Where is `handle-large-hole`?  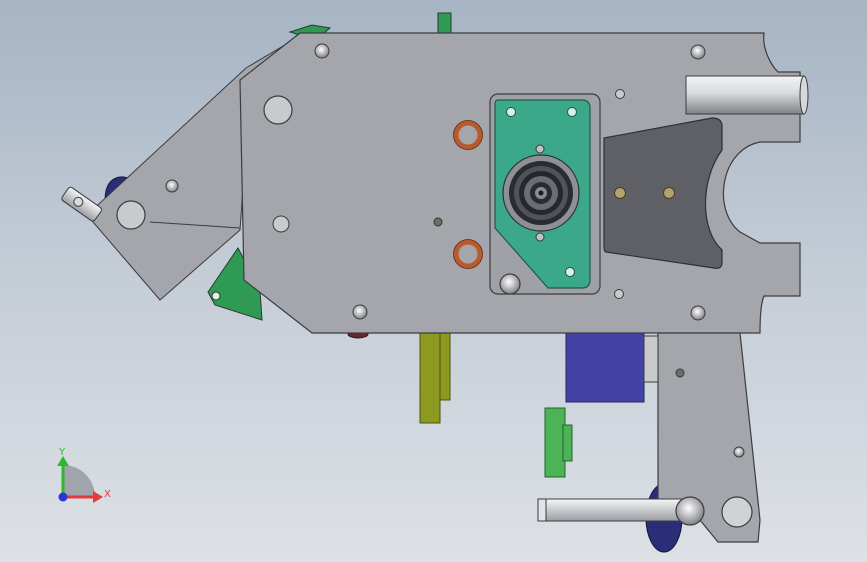
handle-large-hole is located at coordinates (737, 512).